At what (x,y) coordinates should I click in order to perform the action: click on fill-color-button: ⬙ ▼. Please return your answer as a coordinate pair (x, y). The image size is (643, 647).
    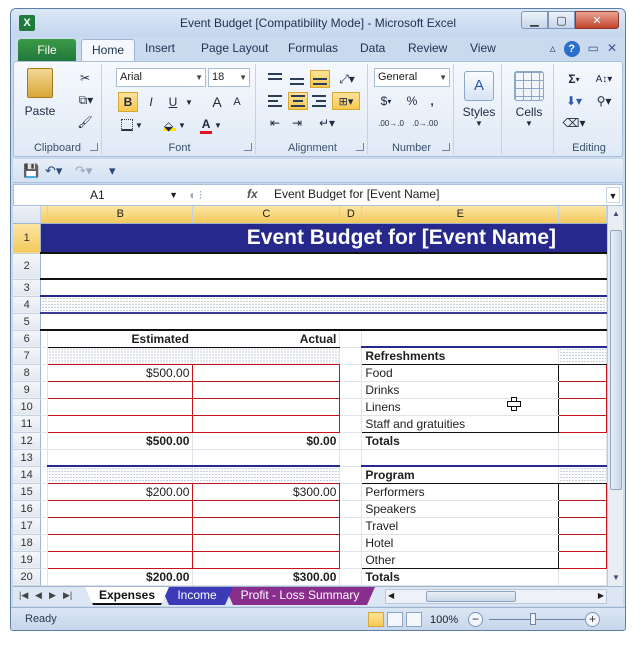
    Looking at the image, I should click on (175, 125).